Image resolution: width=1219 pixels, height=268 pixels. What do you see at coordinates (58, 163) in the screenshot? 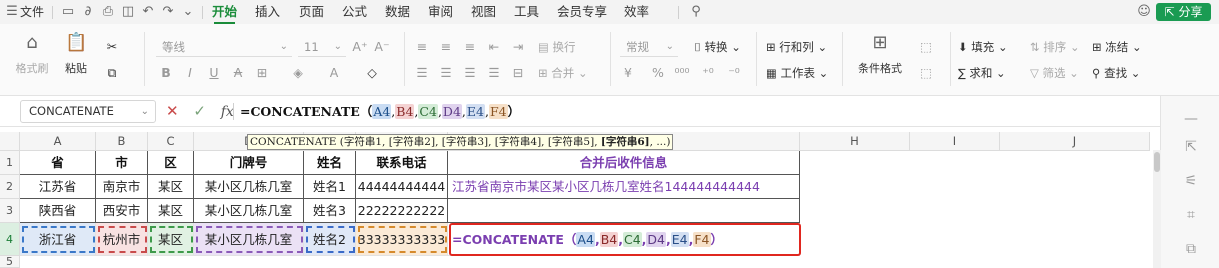
I see `cell-a1: 省` at bounding box center [58, 163].